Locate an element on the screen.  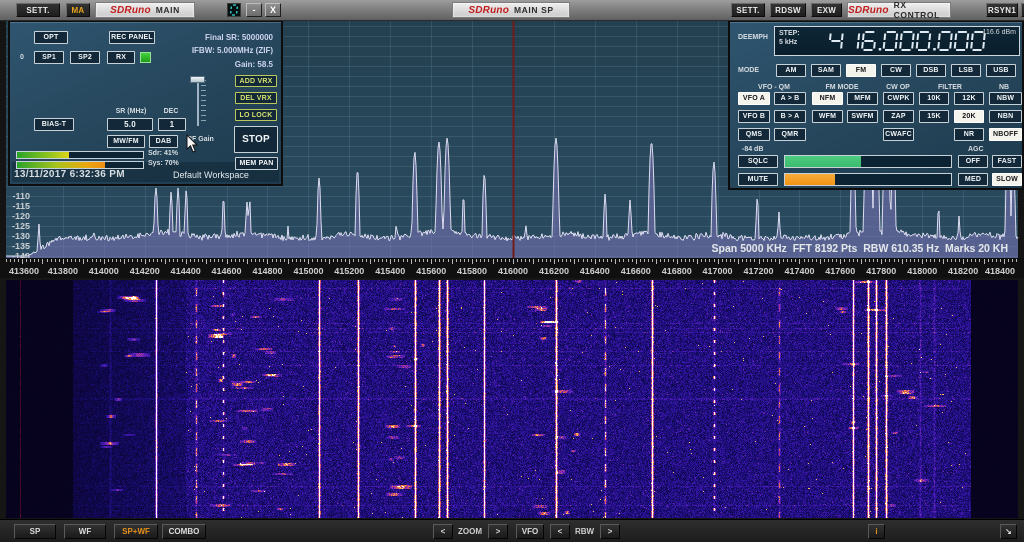
rbw-down-button: < is located at coordinates (560, 531).